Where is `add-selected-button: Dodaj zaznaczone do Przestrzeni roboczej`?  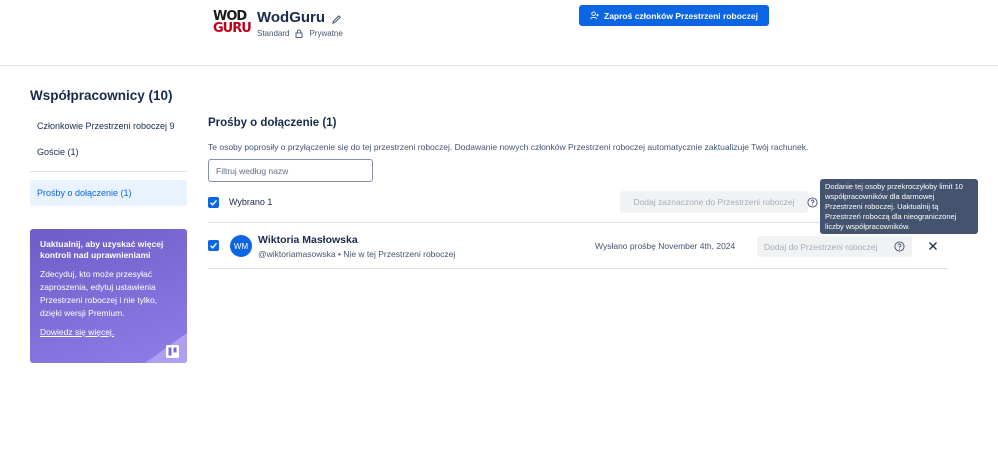
add-selected-button: Dodaj zaznaczone do Przestrzeni roboczej is located at coordinates (714, 202).